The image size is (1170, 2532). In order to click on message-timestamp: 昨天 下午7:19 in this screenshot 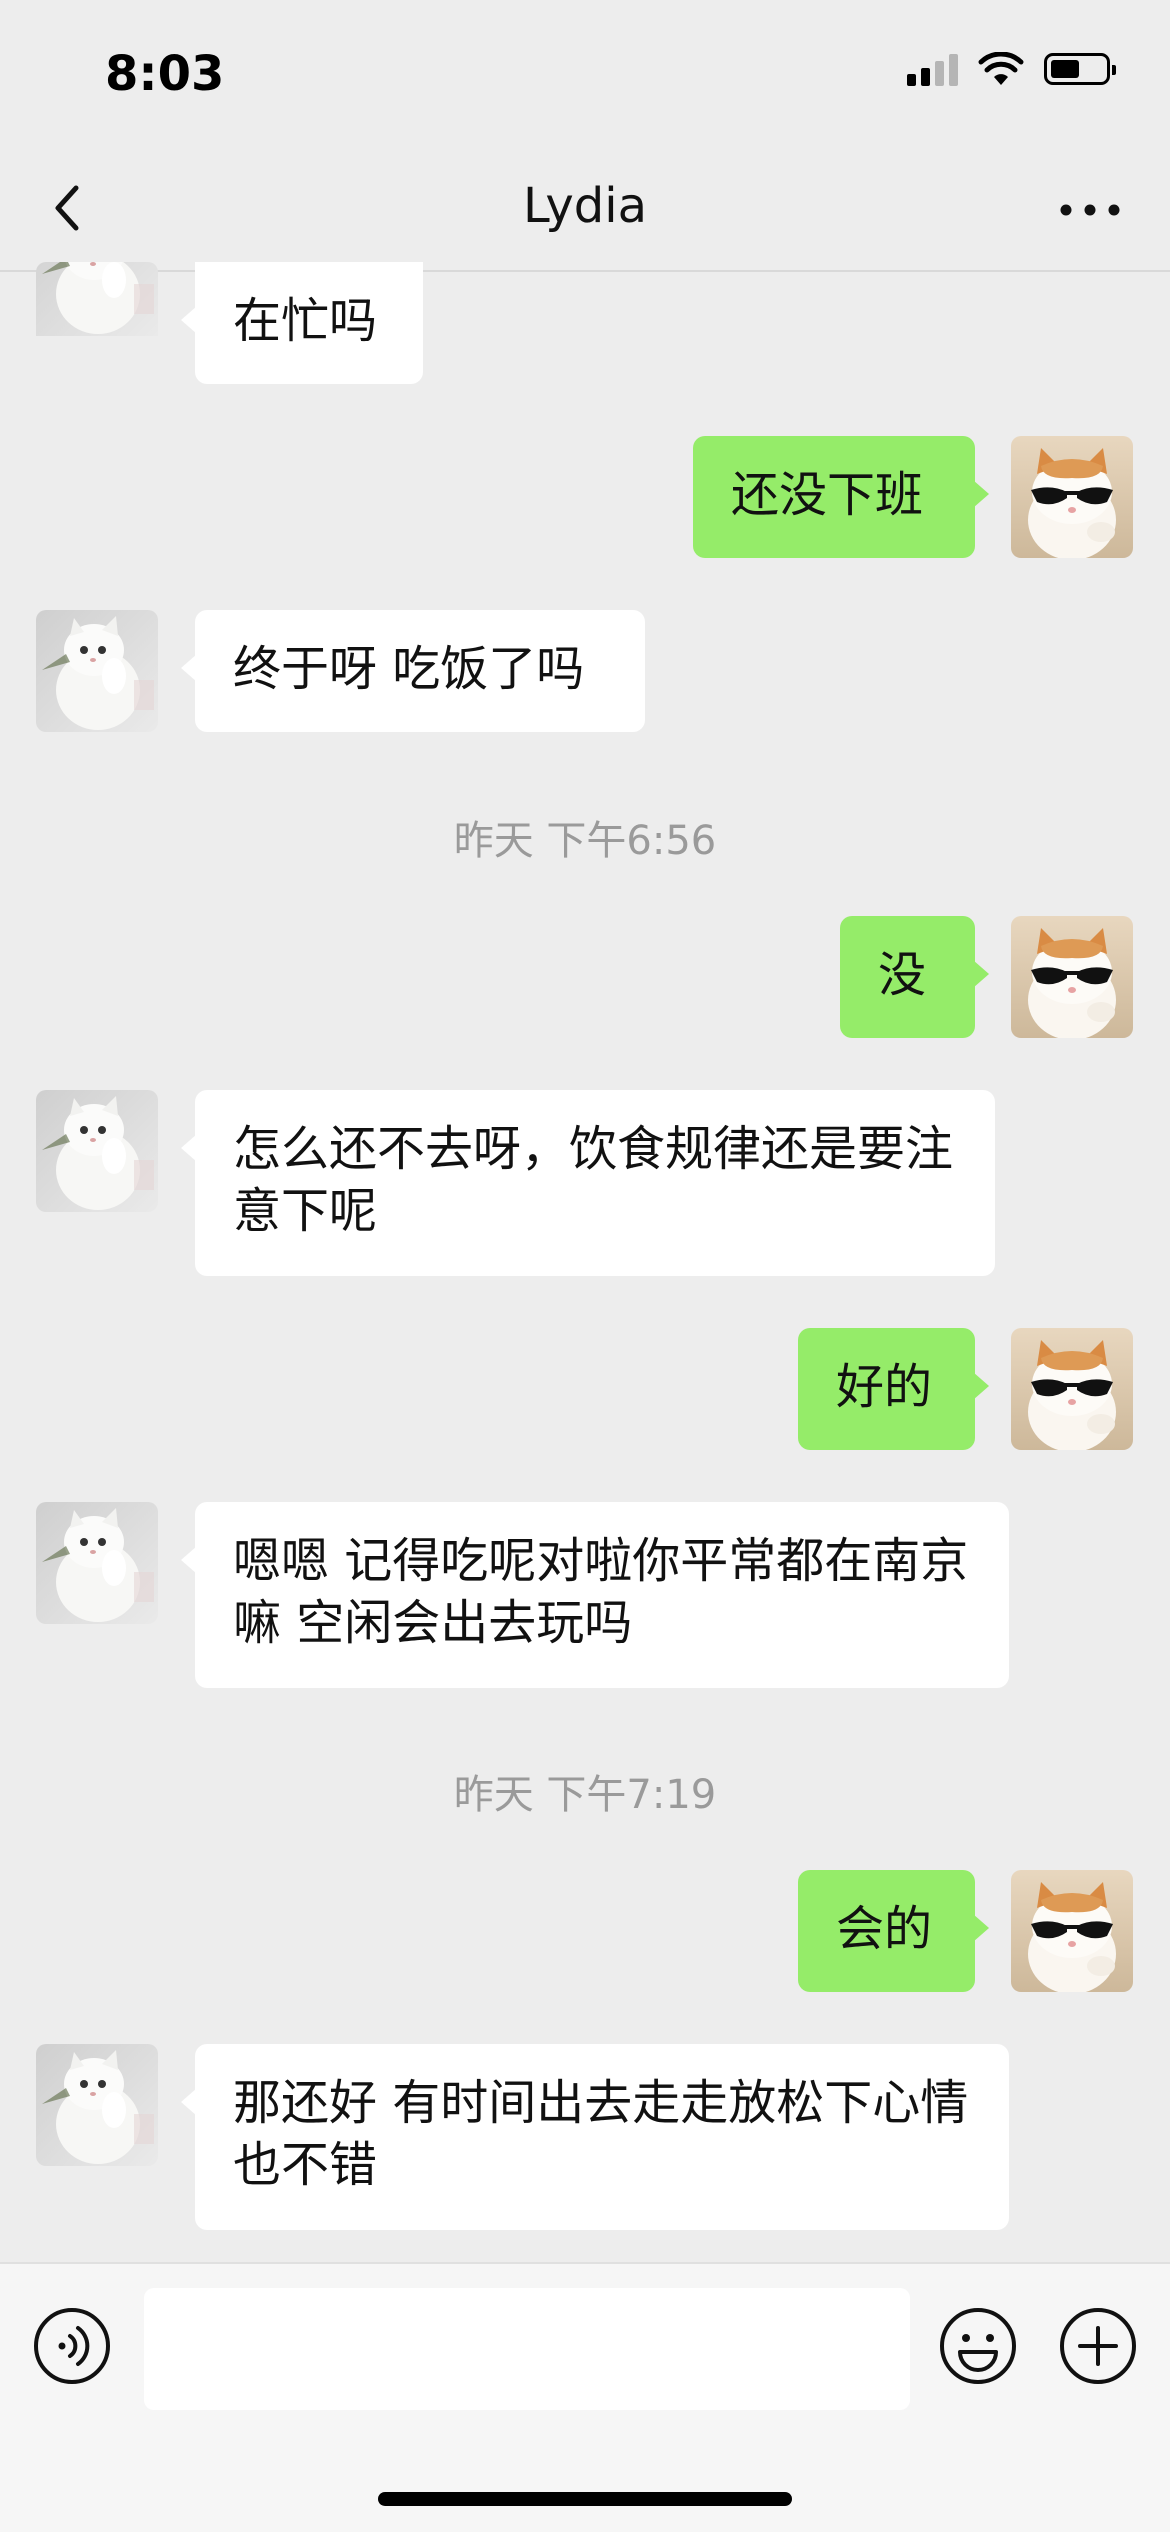, I will do `click(585, 1795)`.